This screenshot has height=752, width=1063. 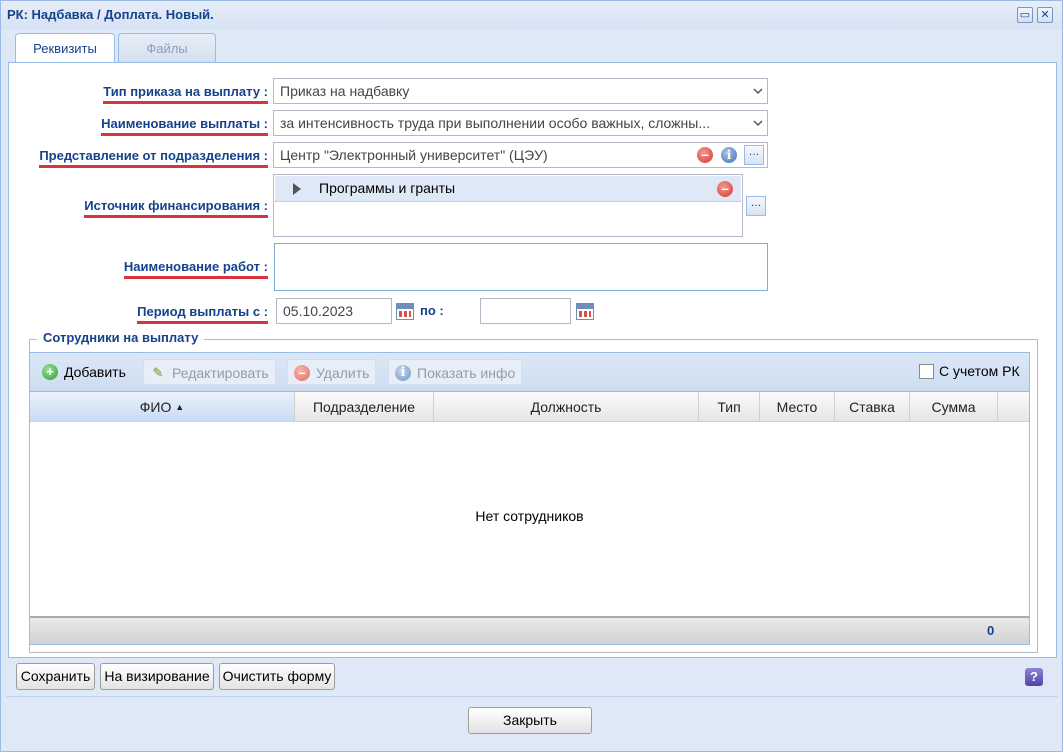 I want to click on add-employee-label: Добавить, so click(x=95, y=372).